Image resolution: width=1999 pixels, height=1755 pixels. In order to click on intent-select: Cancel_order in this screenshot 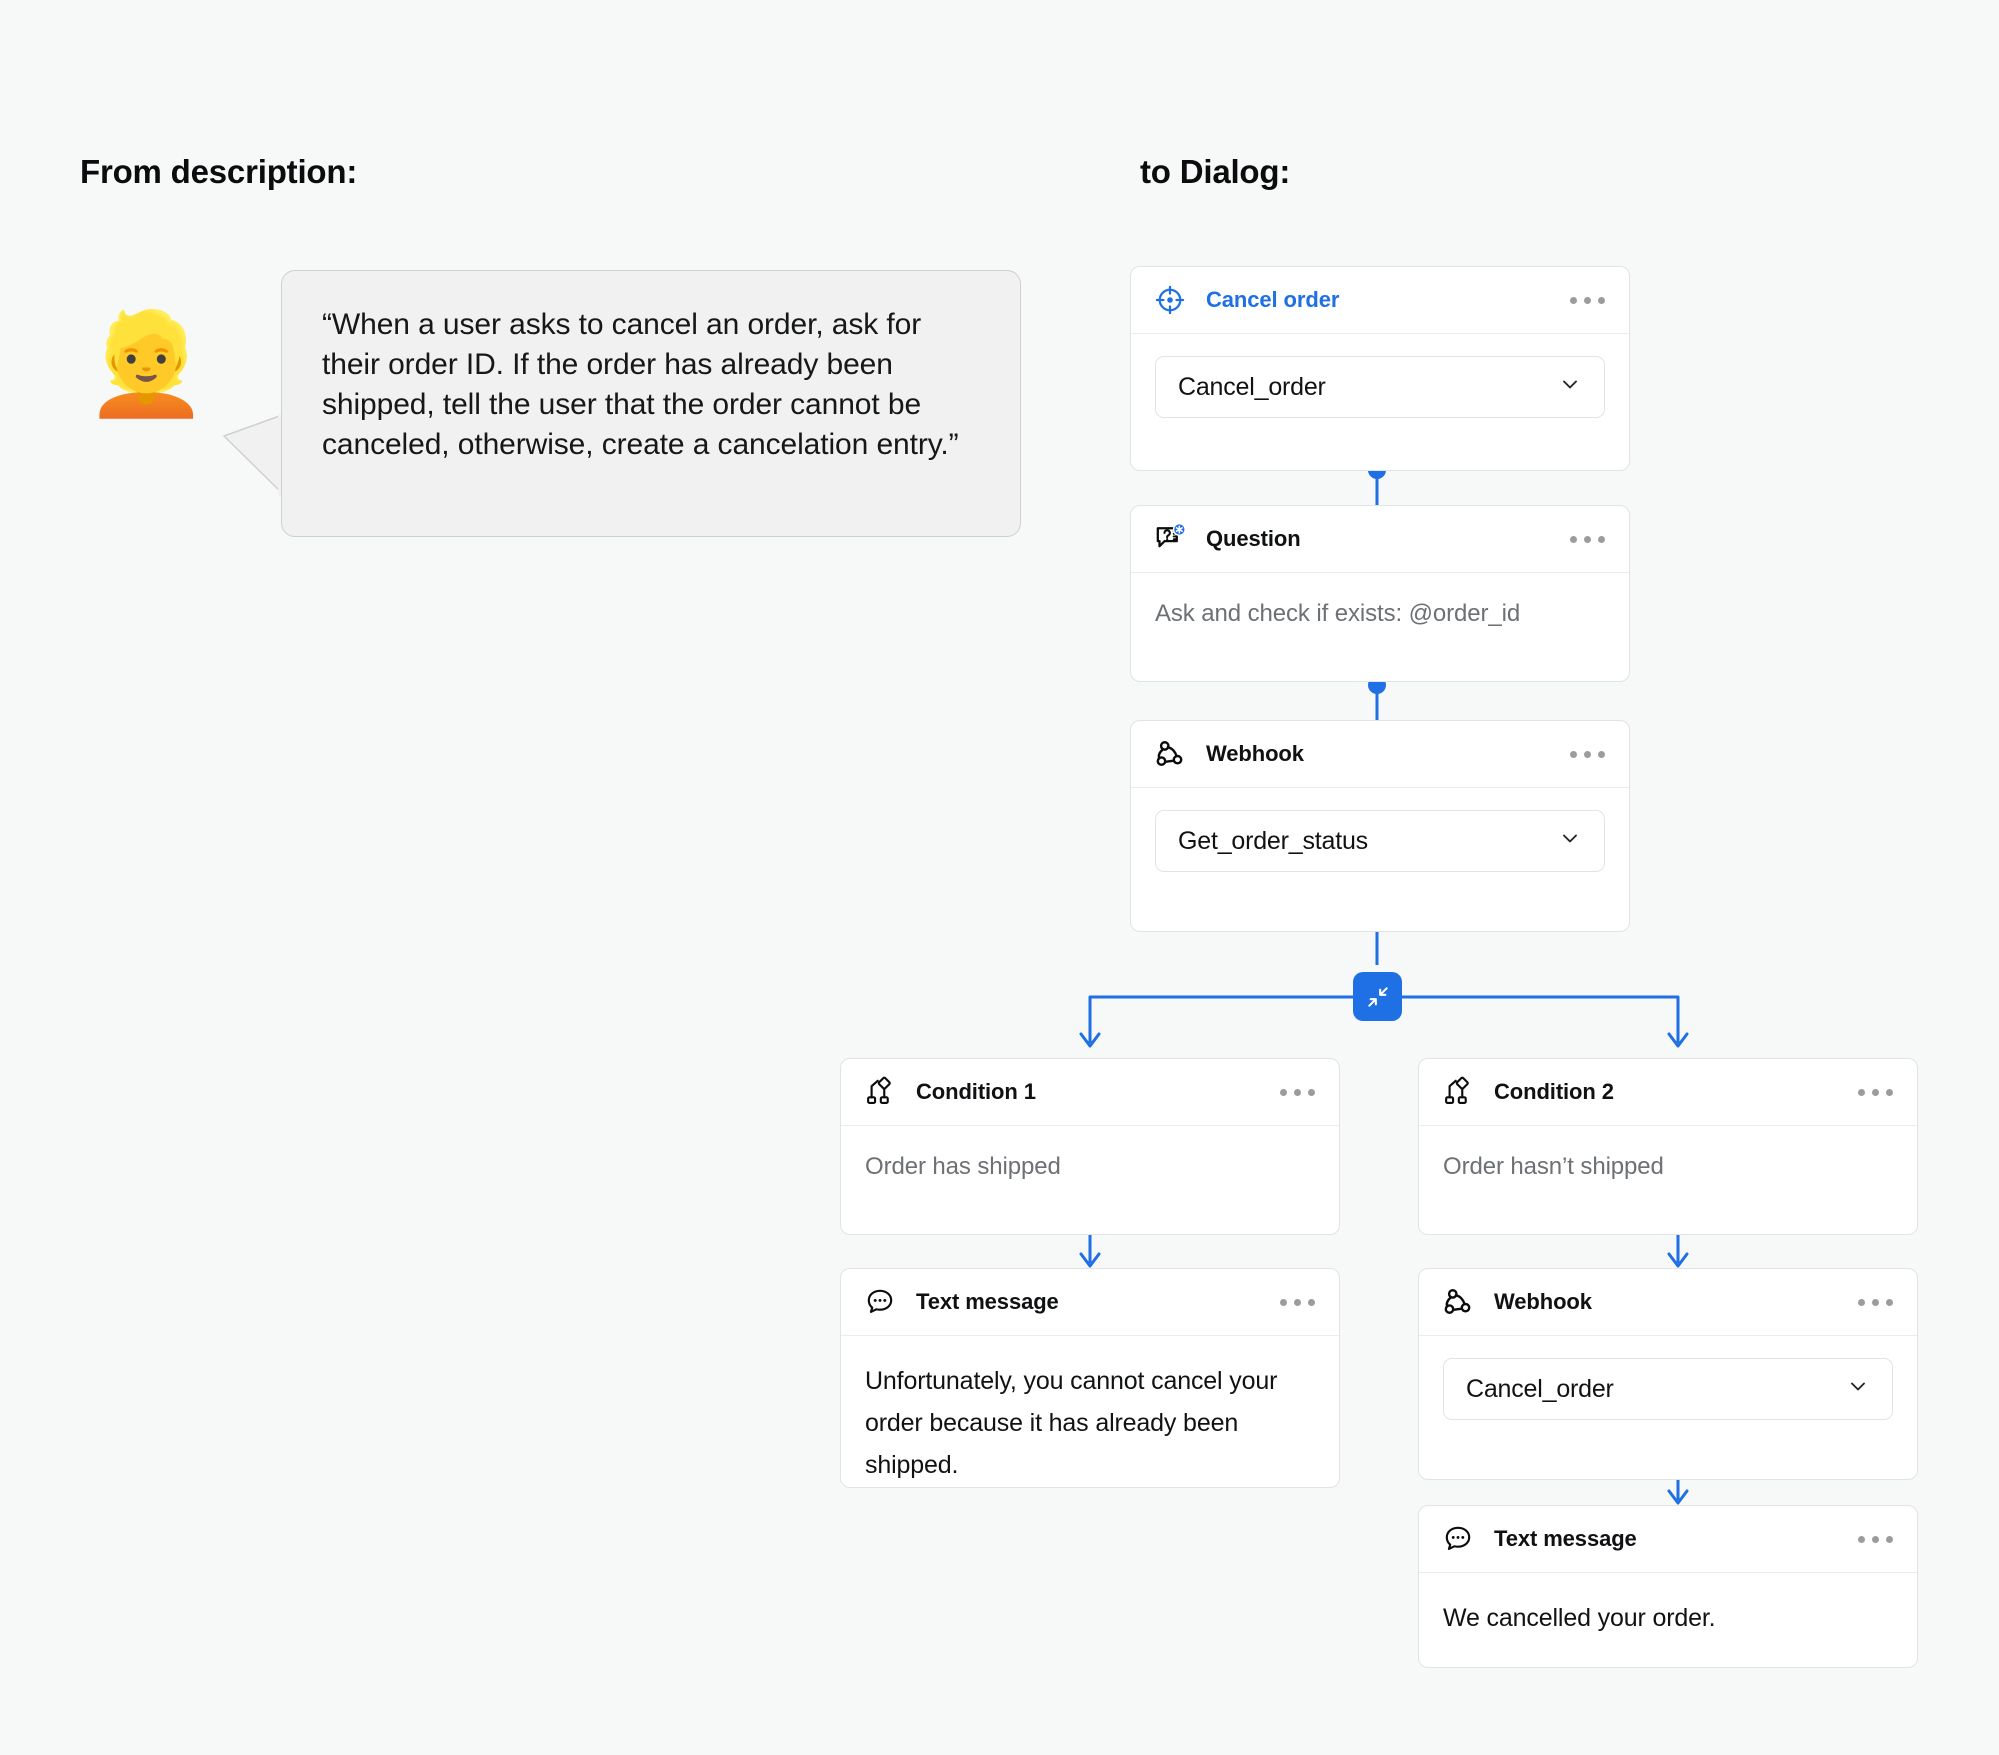, I will do `click(1380, 387)`.